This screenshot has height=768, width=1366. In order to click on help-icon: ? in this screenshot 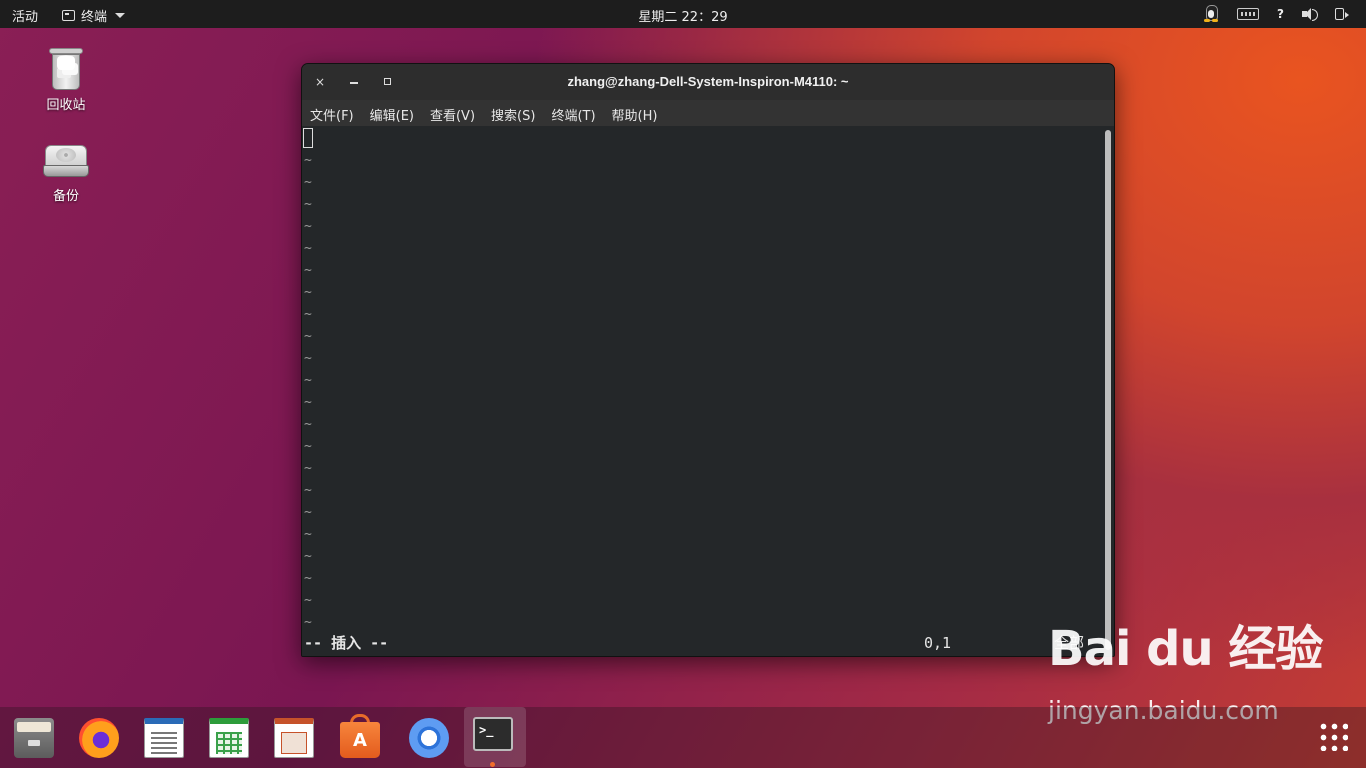, I will do `click(1280, 14)`.